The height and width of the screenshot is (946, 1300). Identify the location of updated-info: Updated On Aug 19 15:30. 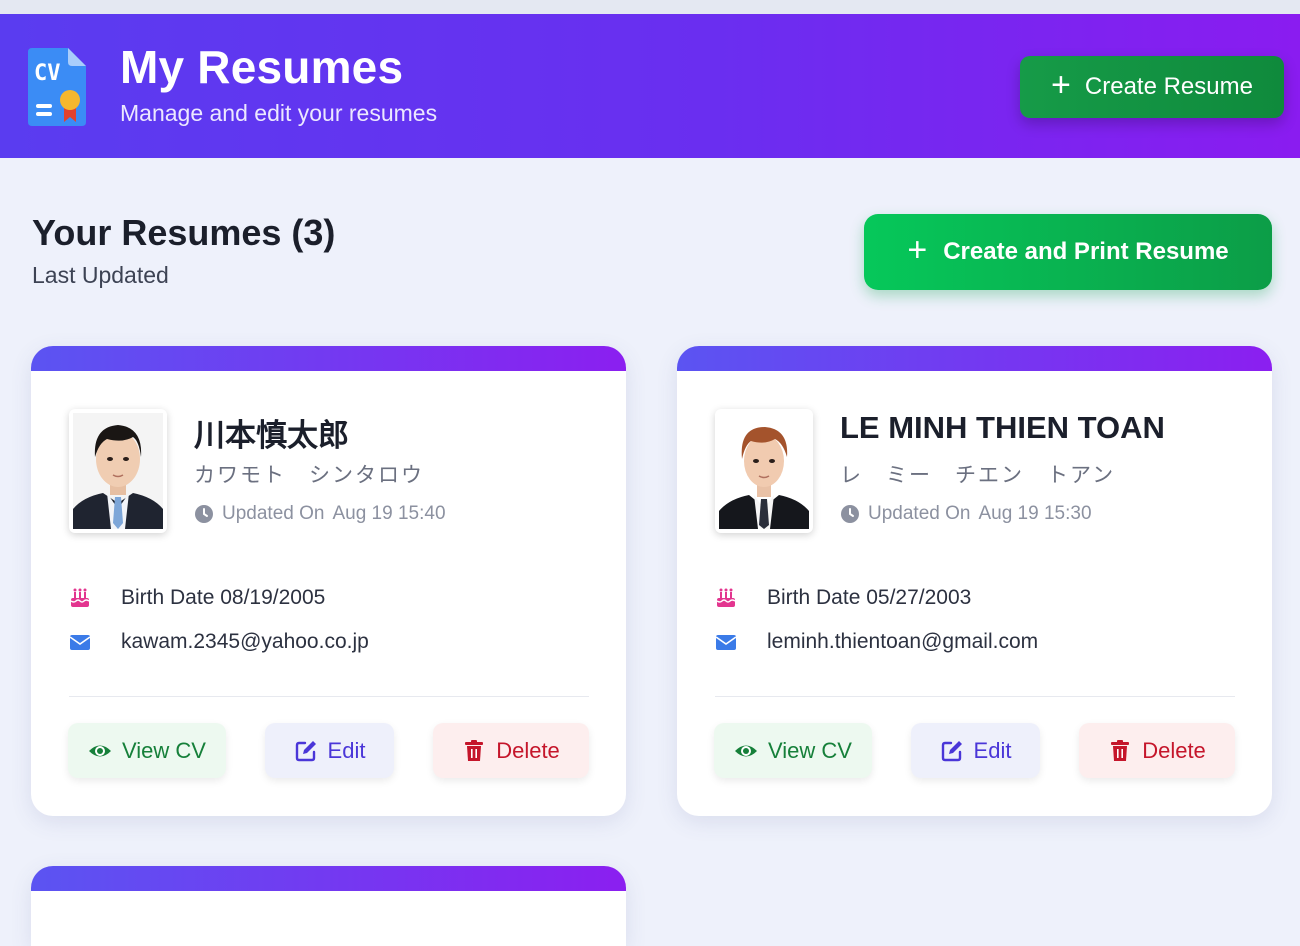
(966, 514).